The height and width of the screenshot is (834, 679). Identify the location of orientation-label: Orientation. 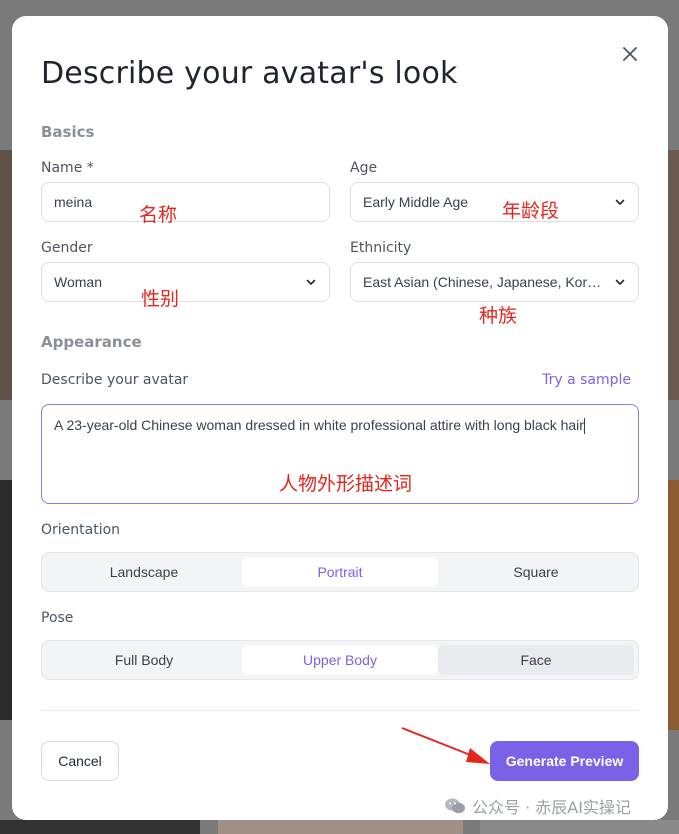
(81, 530).